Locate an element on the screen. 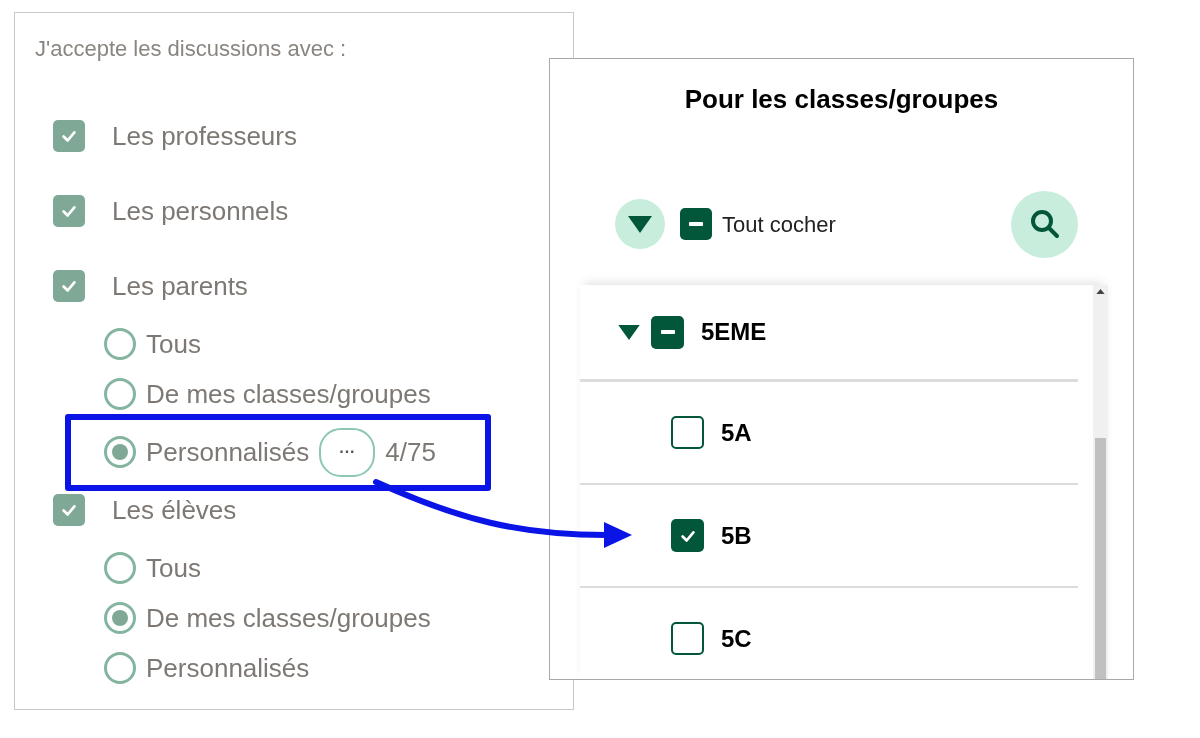 This screenshot has width=1200, height=738. checkbox-label: Les élèves is located at coordinates (174, 510).